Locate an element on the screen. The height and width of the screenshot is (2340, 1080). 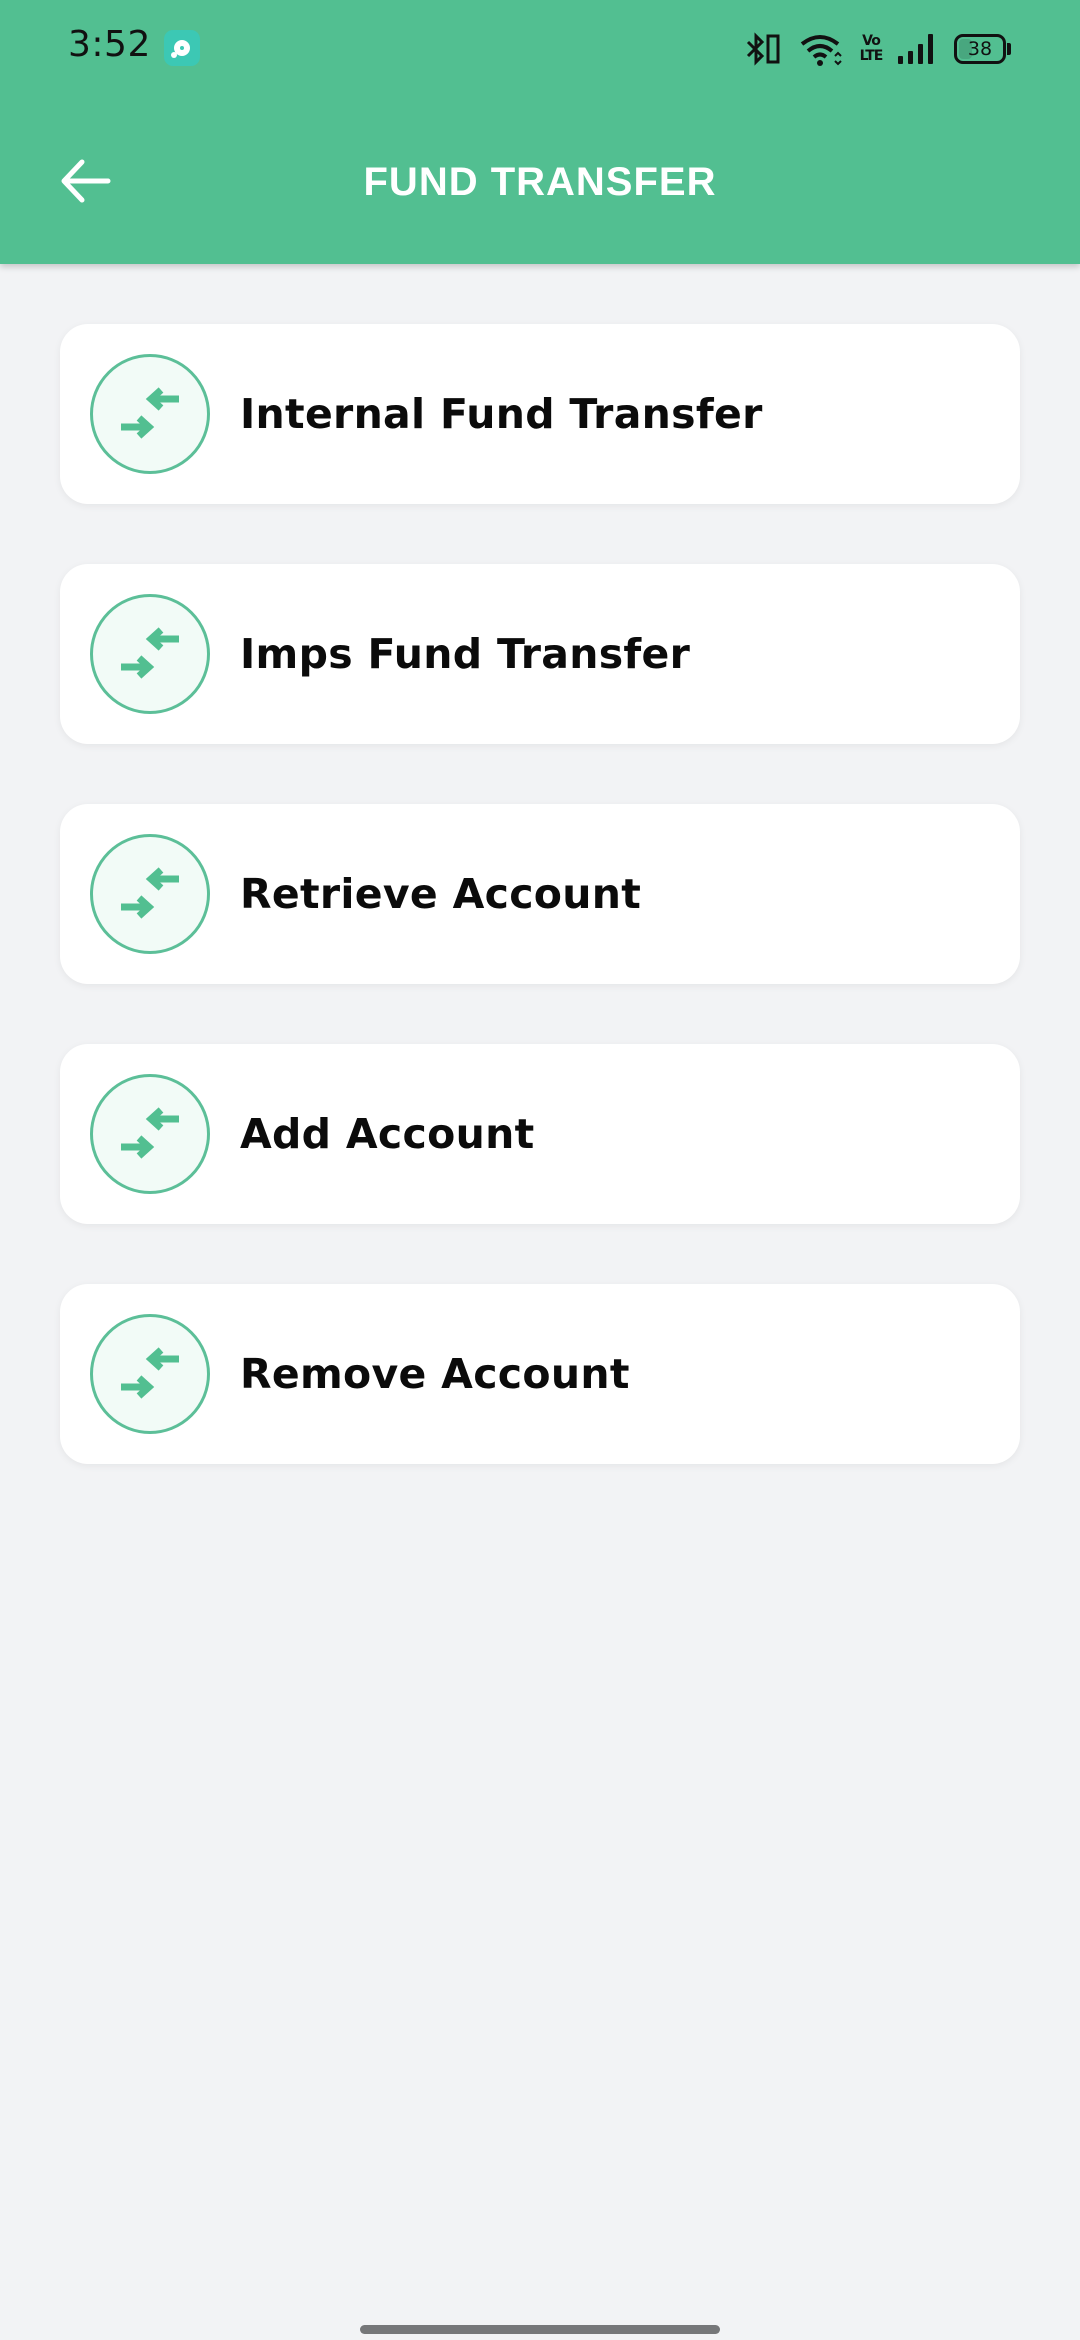
wifi-icon is located at coordinates (822, 50).